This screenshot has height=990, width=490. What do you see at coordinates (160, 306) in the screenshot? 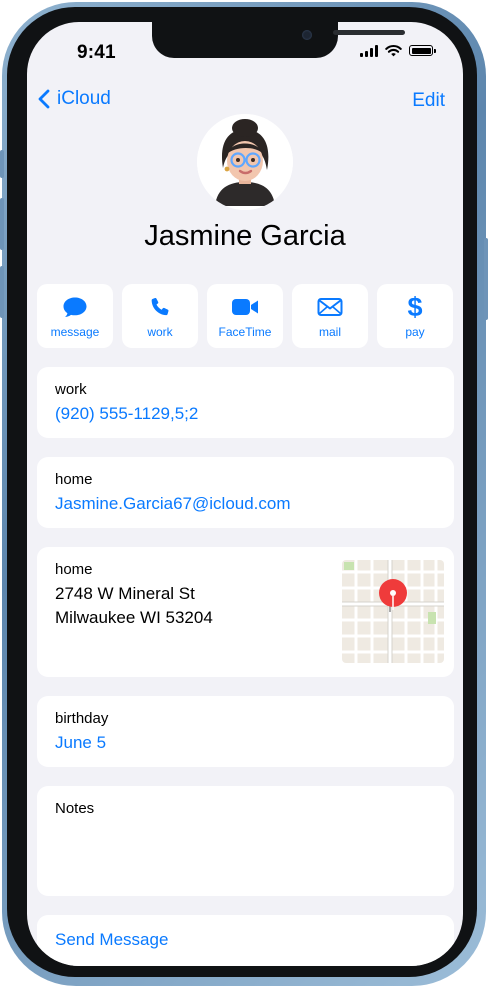
I see `phone-icon` at bounding box center [160, 306].